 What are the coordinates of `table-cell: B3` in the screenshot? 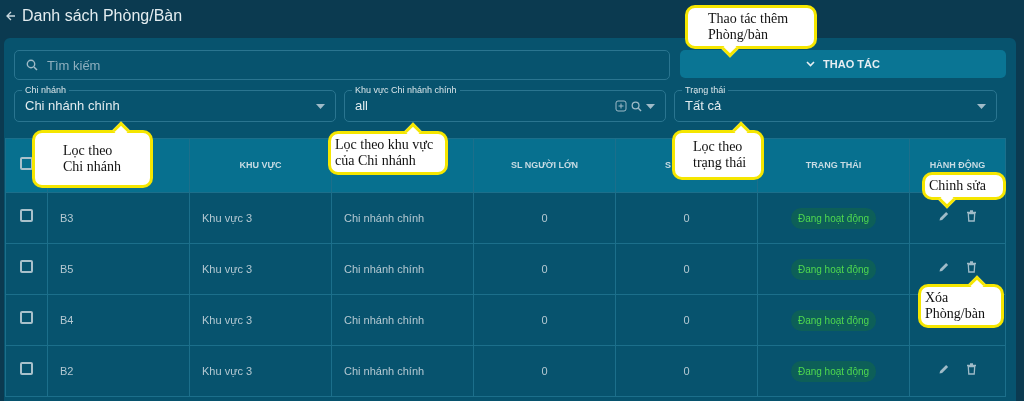 It's located at (67, 217).